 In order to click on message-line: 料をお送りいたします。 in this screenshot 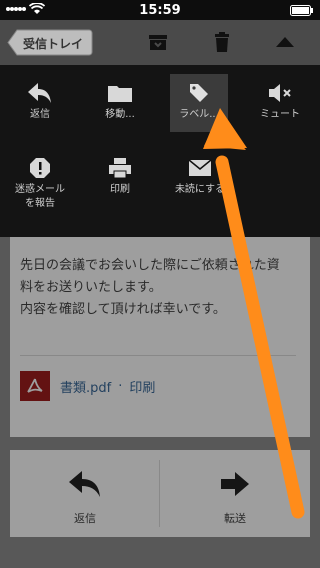, I will do `click(91, 287)`.